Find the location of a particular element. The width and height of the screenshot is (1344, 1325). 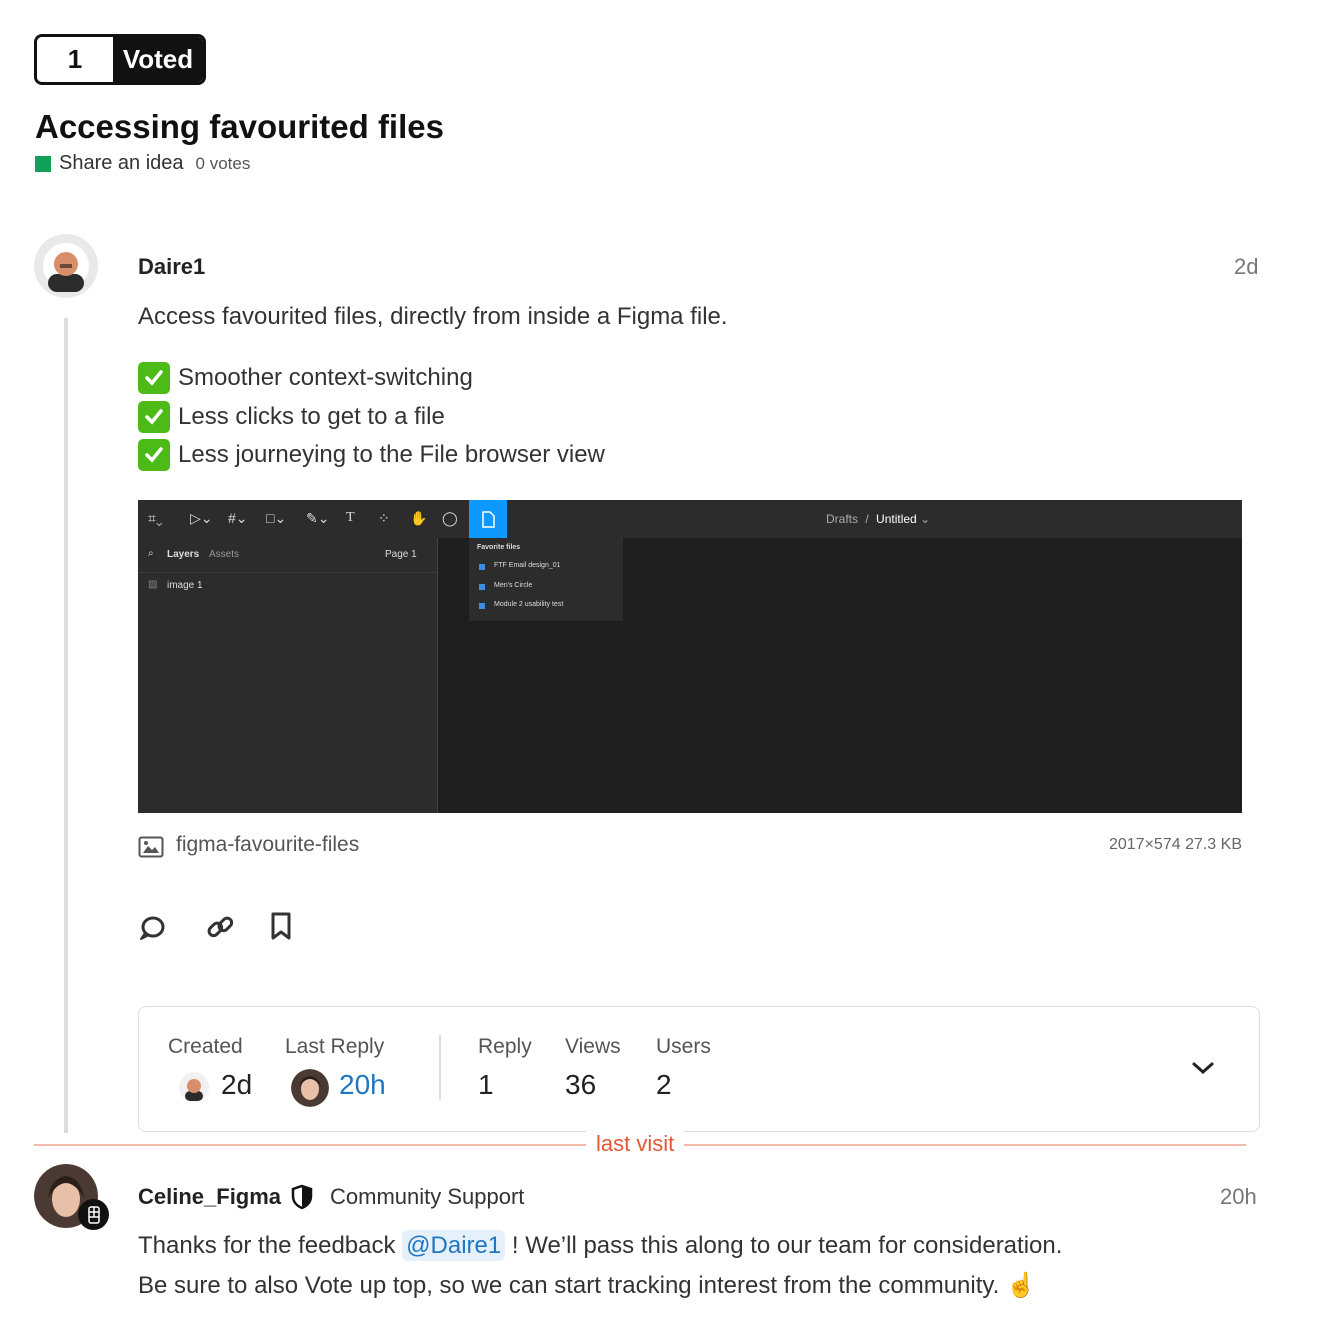

voted-button: Voted is located at coordinates (158, 59).